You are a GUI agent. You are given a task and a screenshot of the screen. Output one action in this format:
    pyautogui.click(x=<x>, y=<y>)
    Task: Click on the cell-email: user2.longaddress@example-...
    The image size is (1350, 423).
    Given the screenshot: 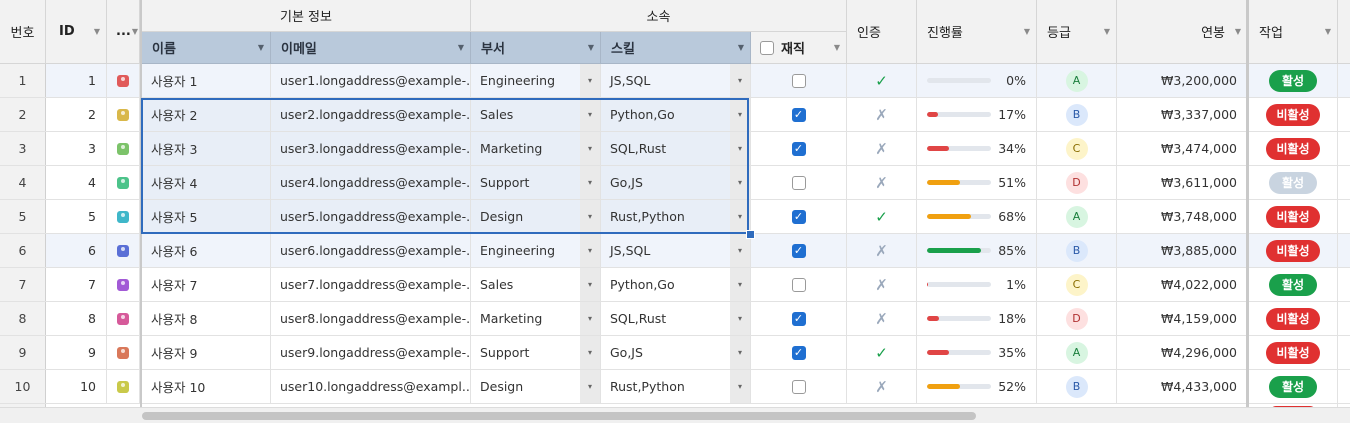 What is the action you would take?
    pyautogui.click(x=371, y=114)
    